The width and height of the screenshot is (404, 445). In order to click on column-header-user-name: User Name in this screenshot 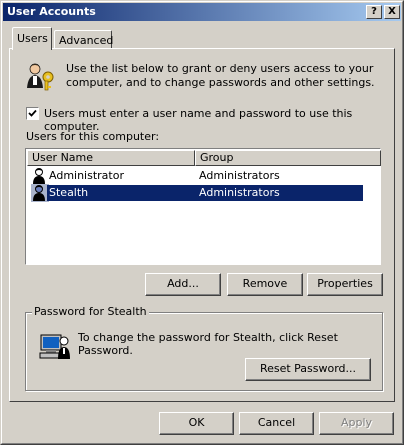, I will do `click(111, 158)`.